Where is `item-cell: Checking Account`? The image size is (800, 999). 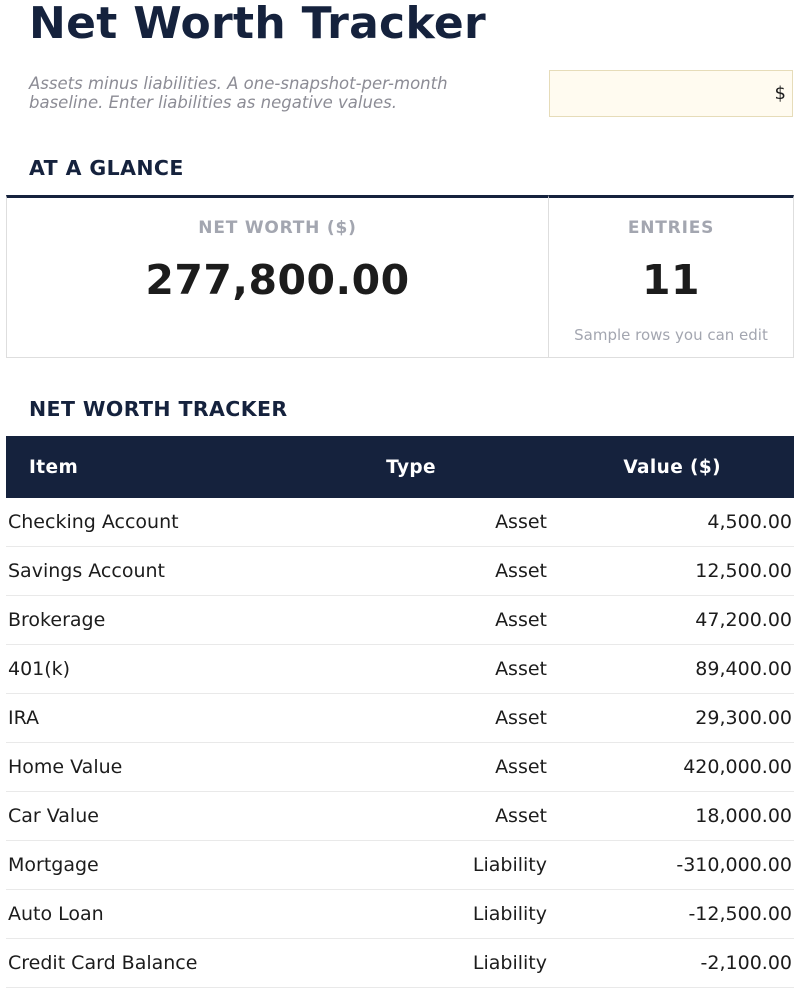 item-cell: Checking Account is located at coordinates (131, 522).